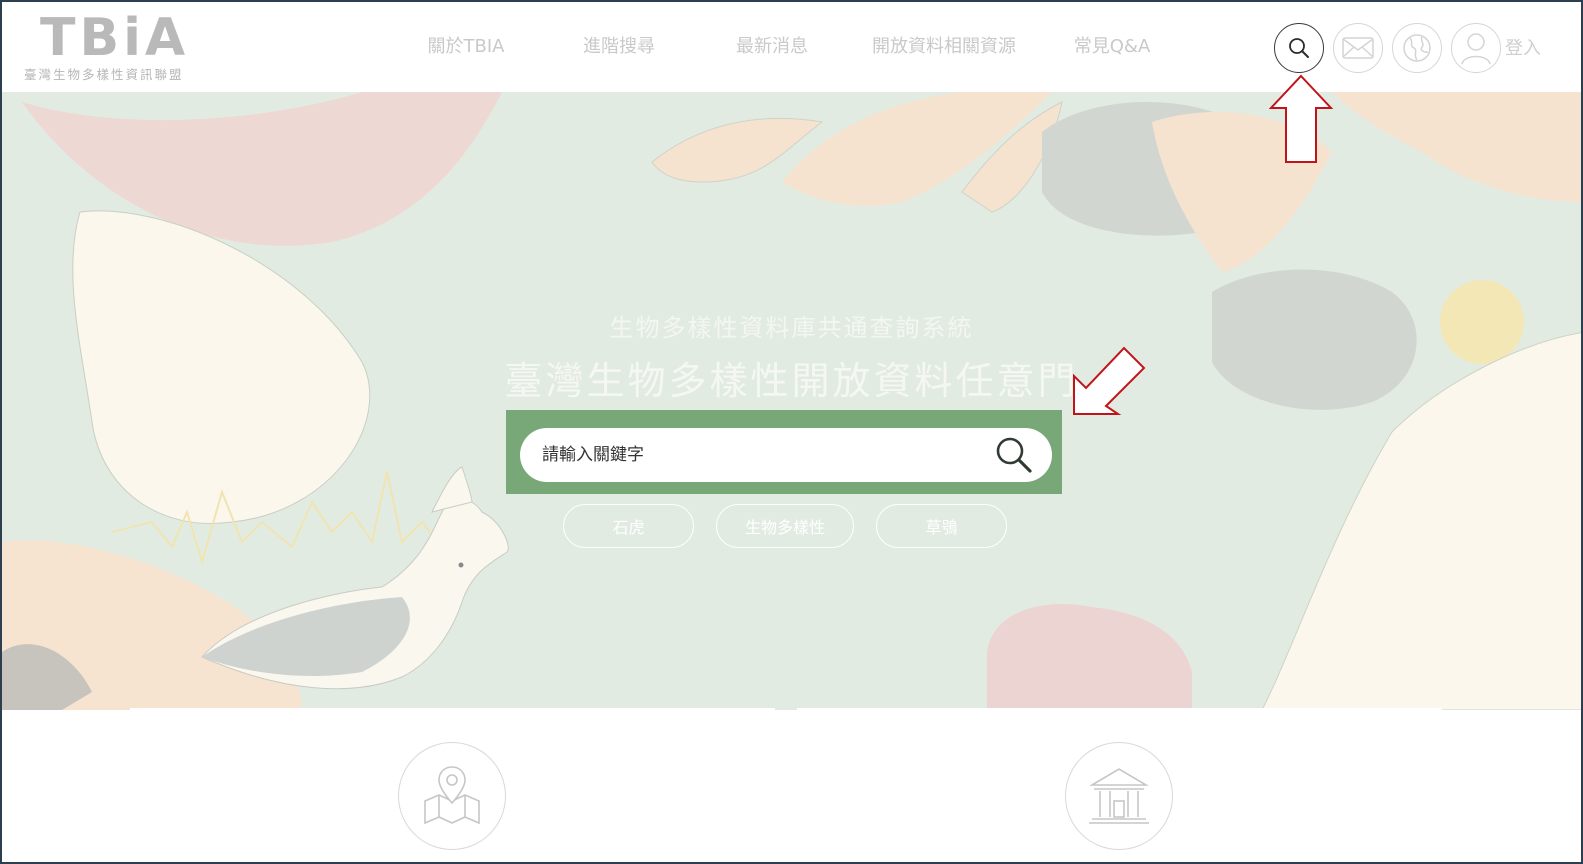  I want to click on feature-card-institution, so click(1119, 785).